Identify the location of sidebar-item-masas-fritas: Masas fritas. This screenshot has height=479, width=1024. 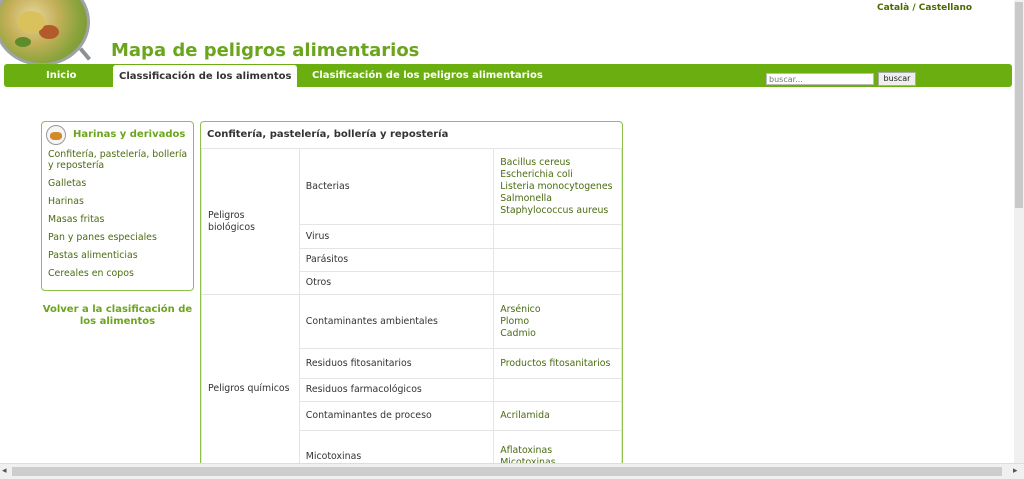
(120, 219).